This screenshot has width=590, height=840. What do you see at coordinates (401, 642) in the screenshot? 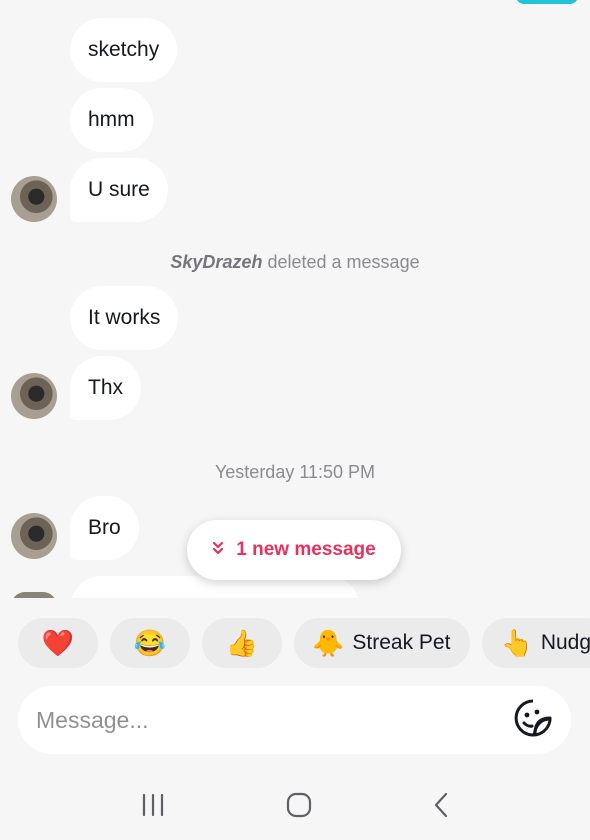
I see `chip-label: Streak Pet` at bounding box center [401, 642].